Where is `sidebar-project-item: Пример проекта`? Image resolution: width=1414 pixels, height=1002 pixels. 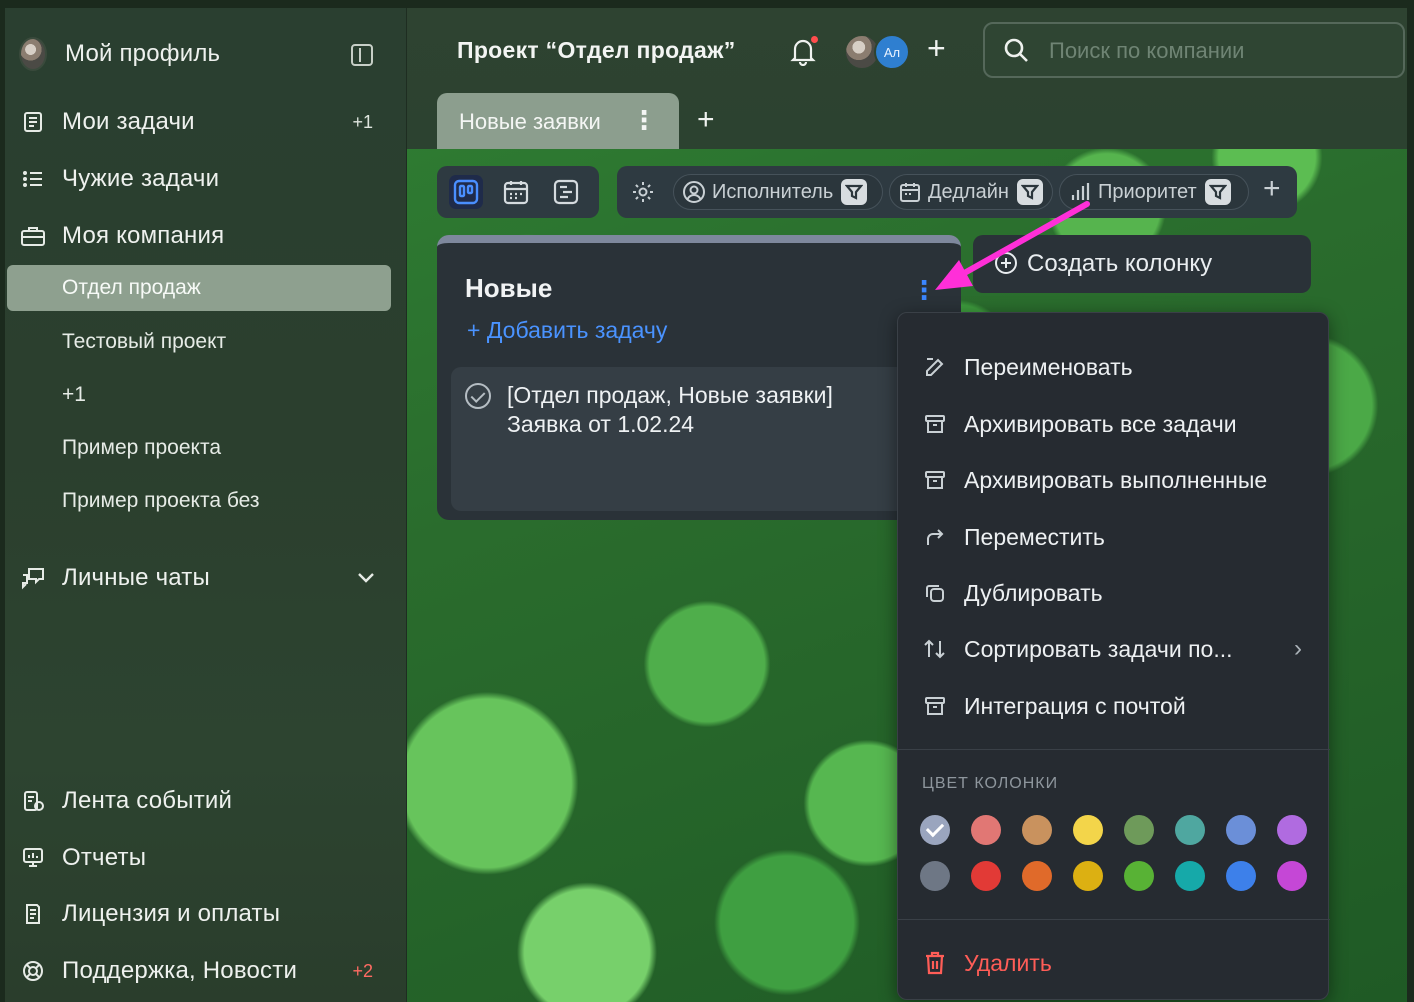 sidebar-project-item: Пример проекта is located at coordinates (206, 448).